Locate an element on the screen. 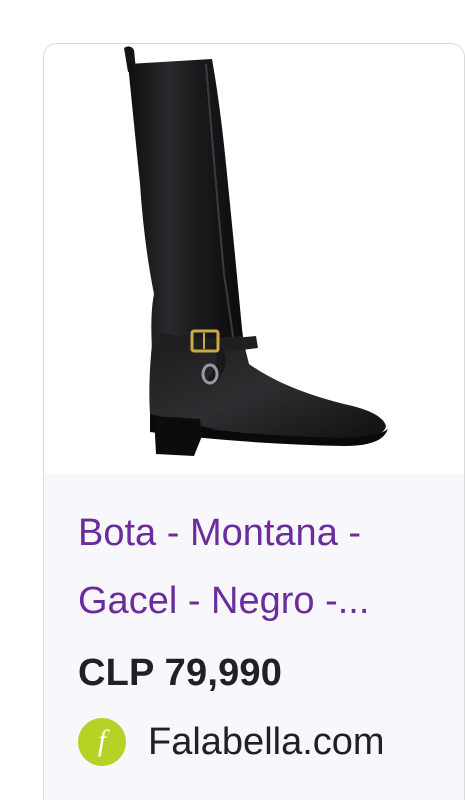 The height and width of the screenshot is (800, 465). falabella-logo-icon: f is located at coordinates (102, 742).